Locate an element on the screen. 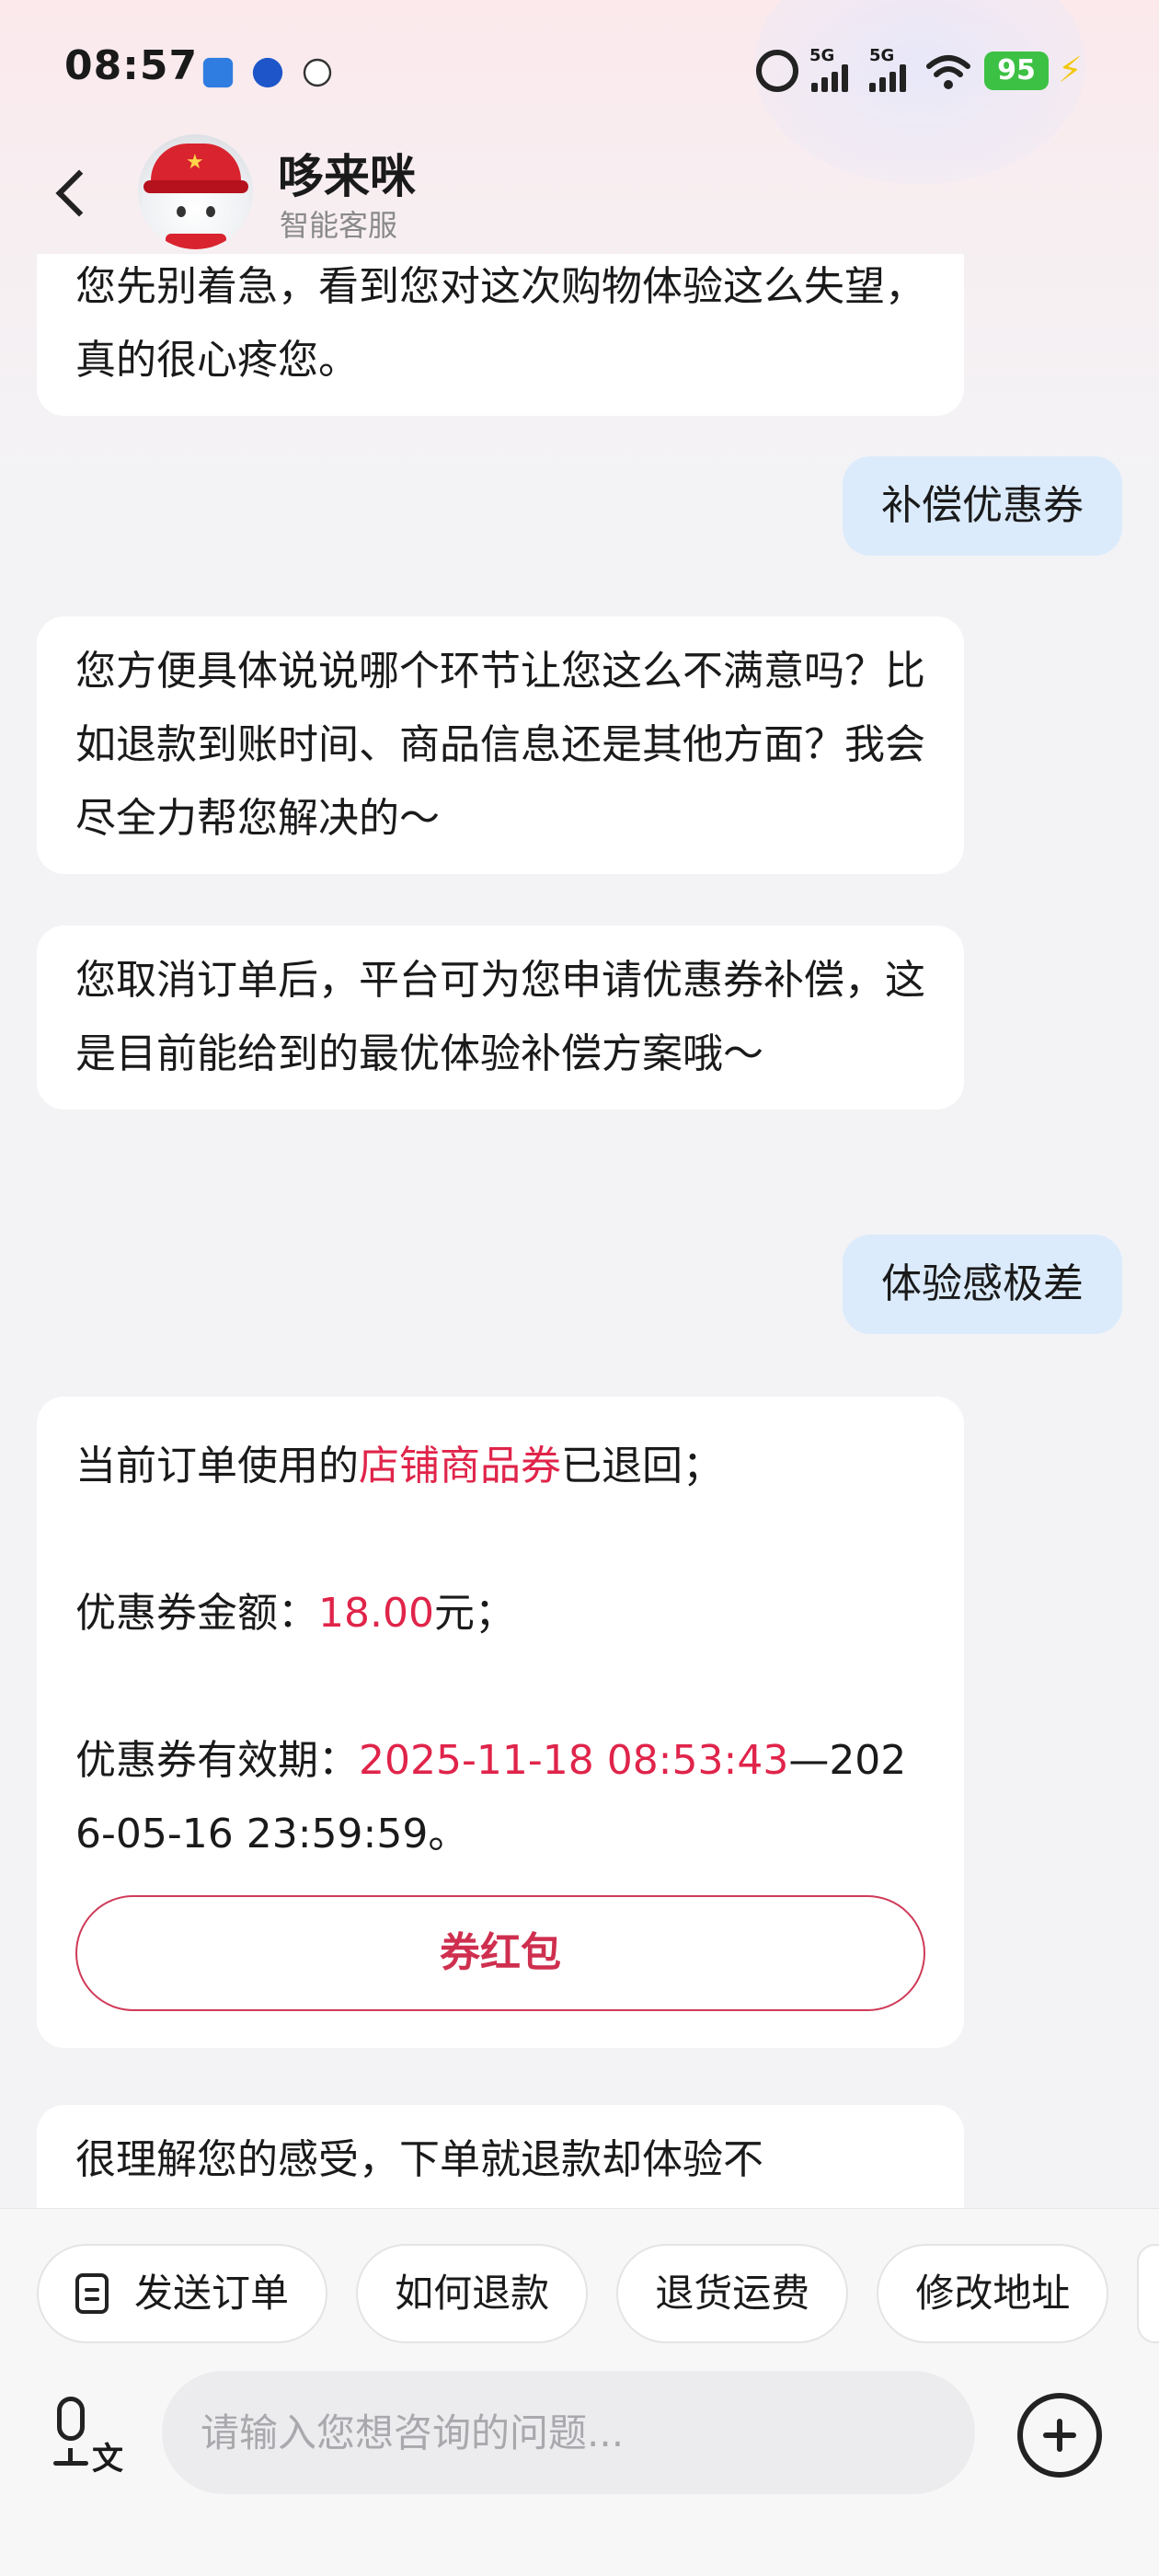  battery-icon: 95 is located at coordinates (1016, 71).